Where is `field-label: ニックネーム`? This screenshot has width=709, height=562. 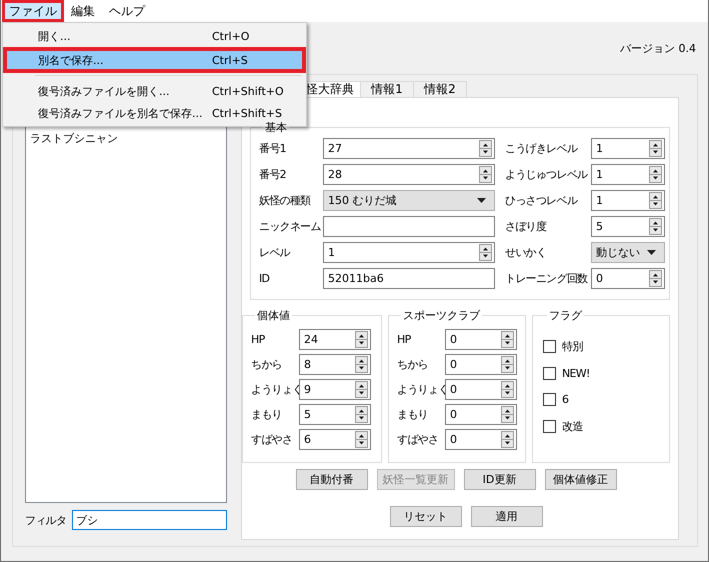 field-label: ニックネーム is located at coordinates (290, 226).